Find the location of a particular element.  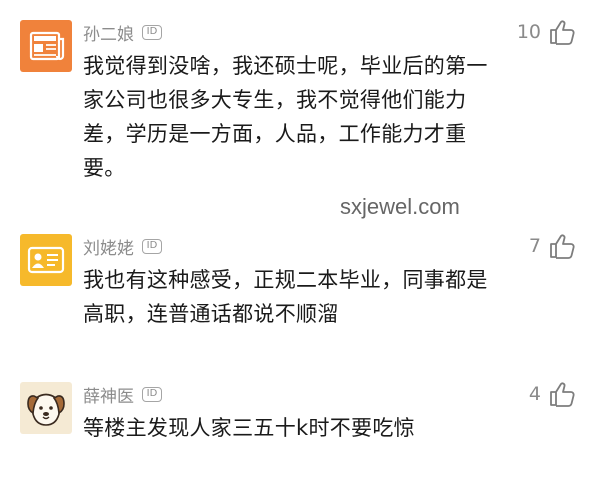

comment-line: 高职，连普通话都说不顺溜 is located at coordinates (211, 314).